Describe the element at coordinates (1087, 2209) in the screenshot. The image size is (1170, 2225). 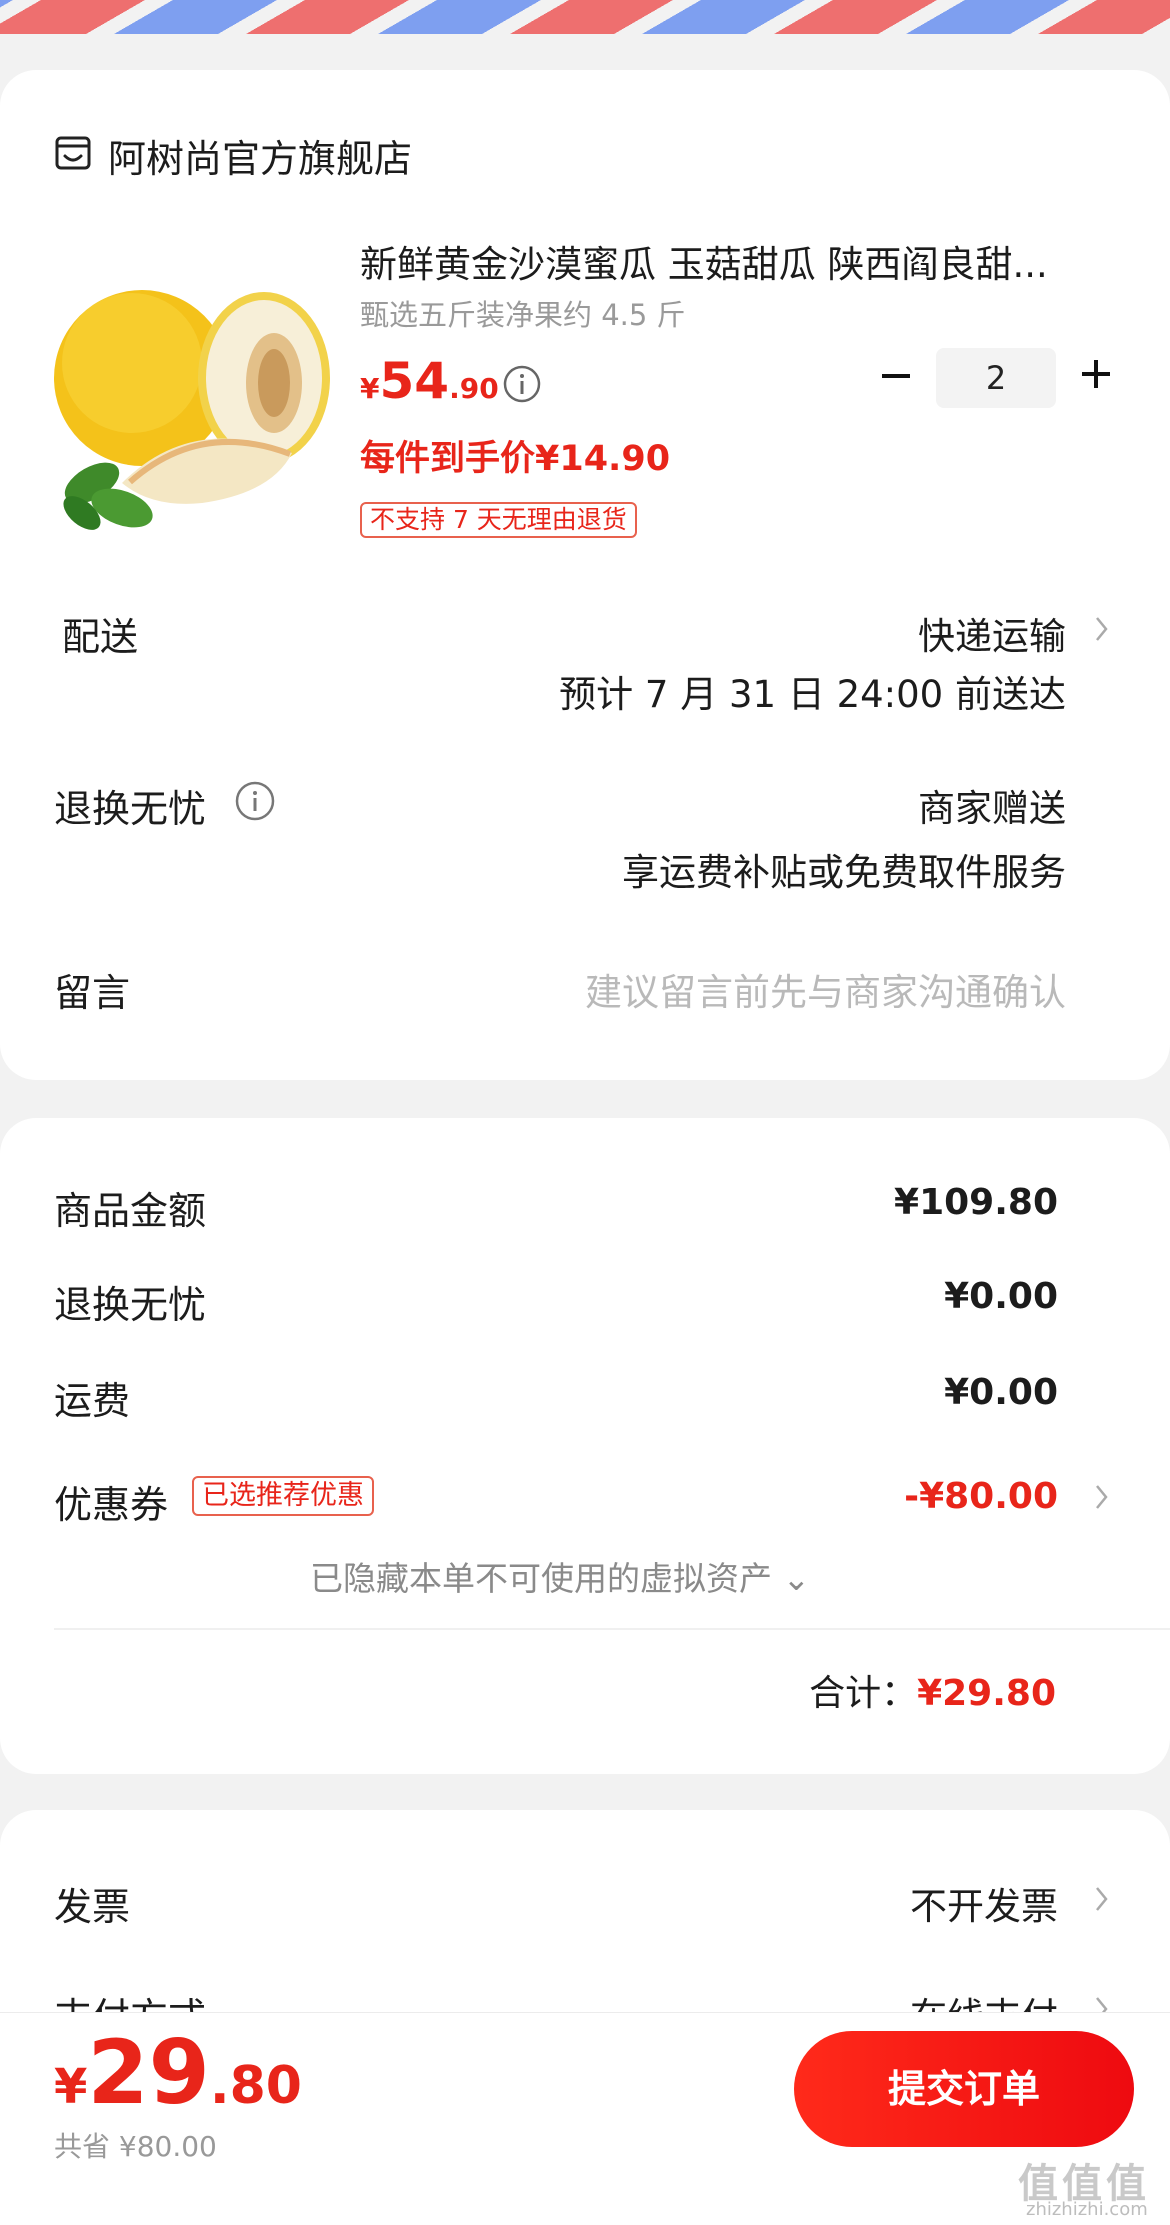
I see `watermark-url: zhizhizhi.com` at that location.